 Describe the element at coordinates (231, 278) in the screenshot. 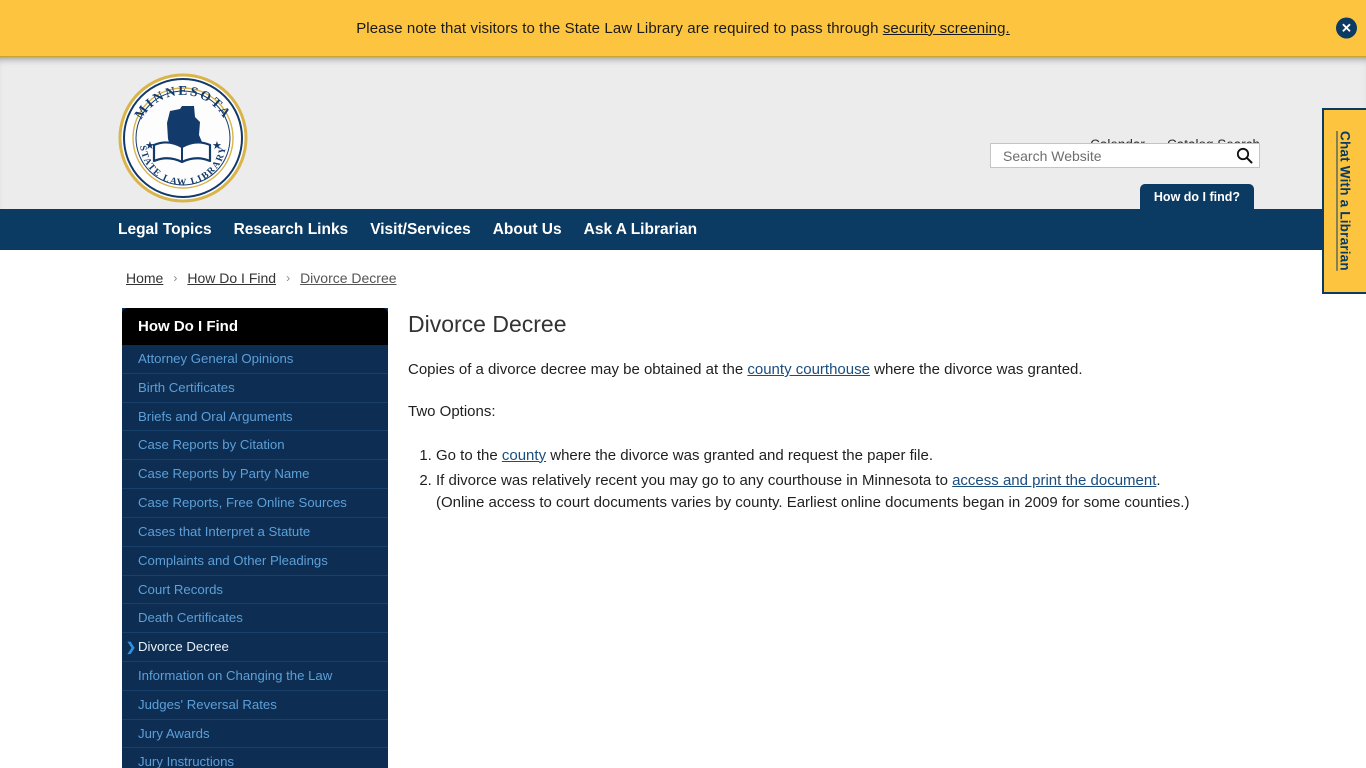

I see `breadcrumb-how-do-i-find: How Do I Find` at that location.